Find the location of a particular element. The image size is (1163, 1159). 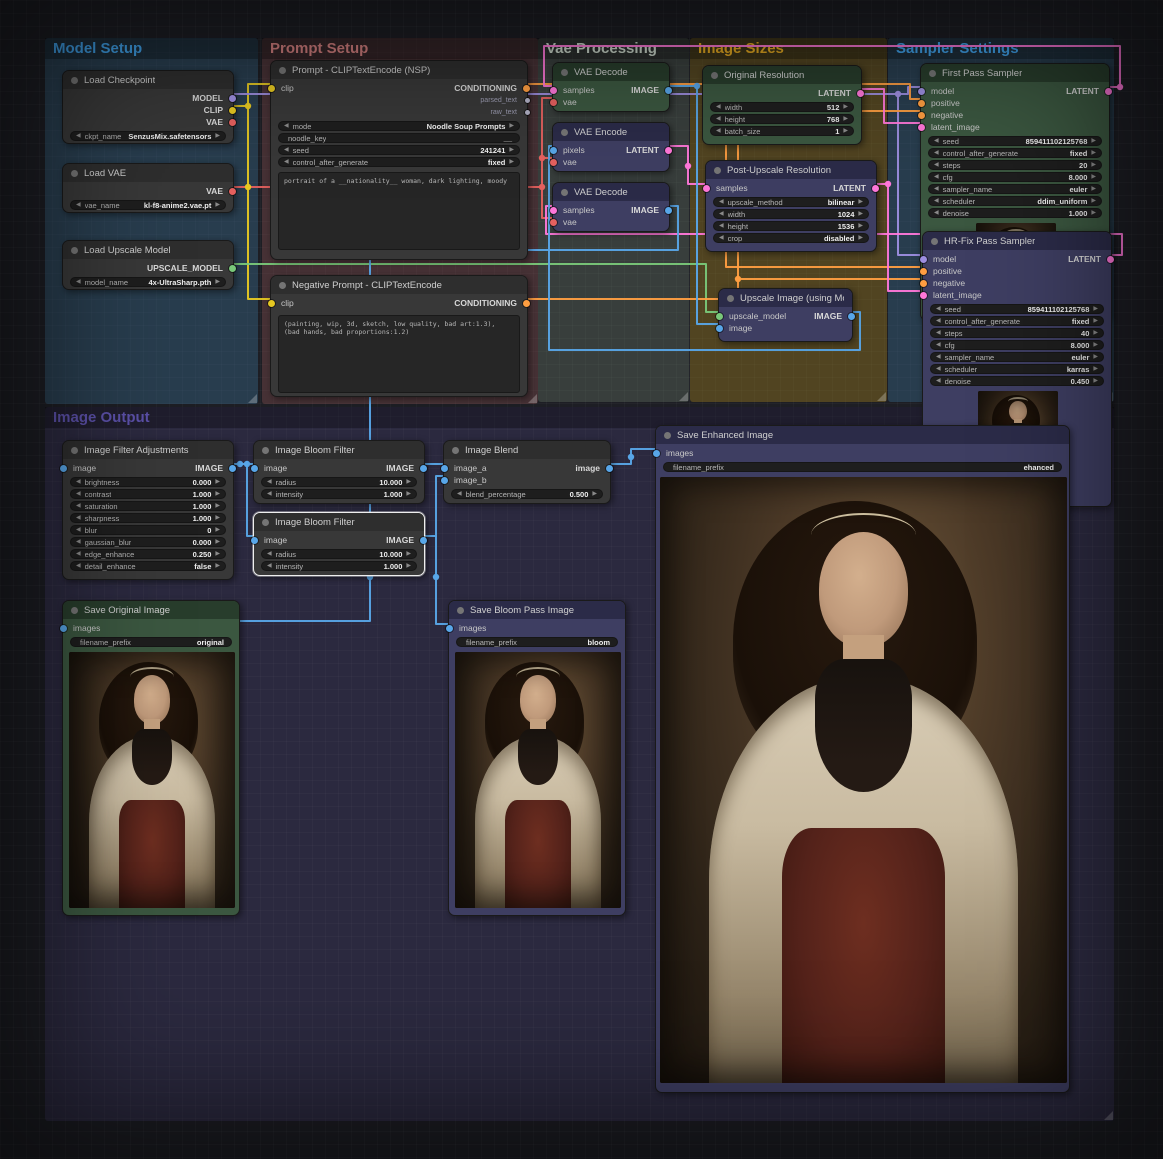

widget-ckpt_name: ◀ ckpt_name SenzusMix.safetensors ▶ is located at coordinates (148, 136).